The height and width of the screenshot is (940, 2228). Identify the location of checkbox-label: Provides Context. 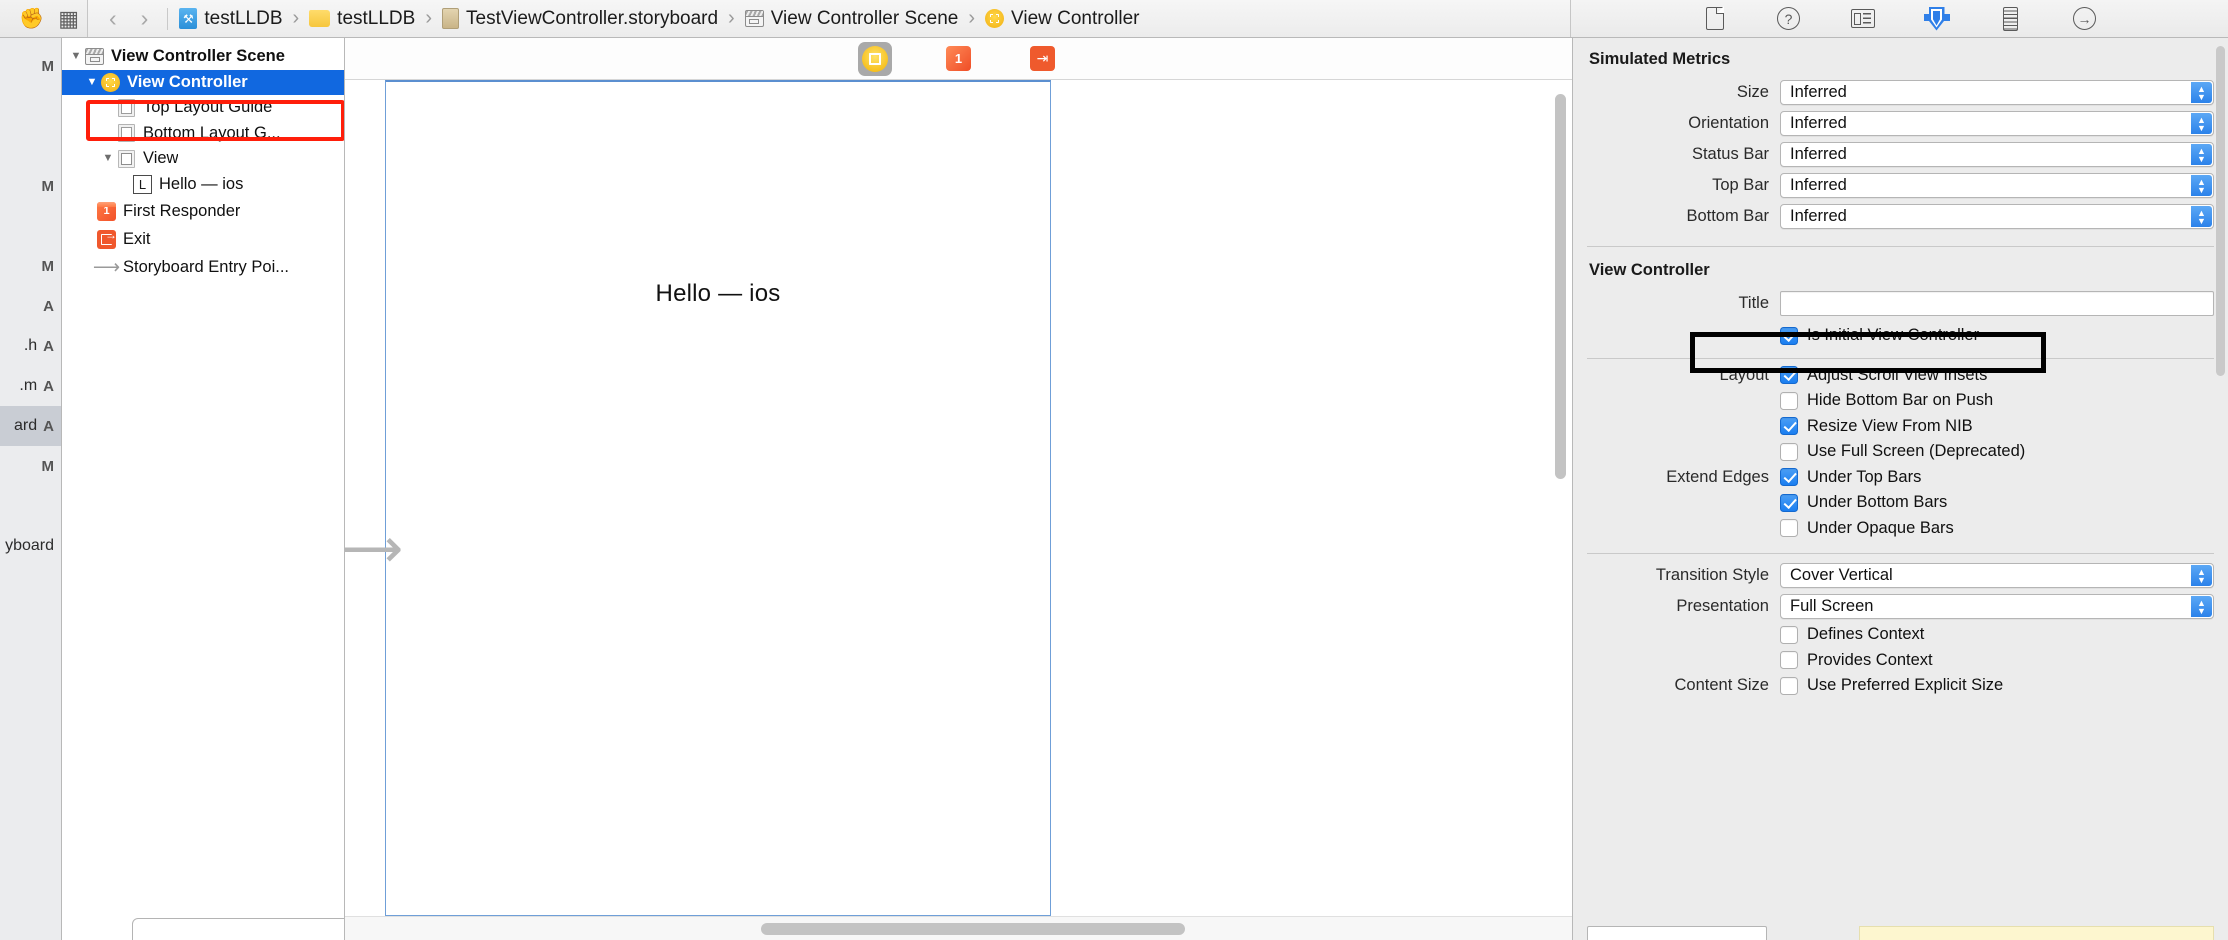
(1870, 659).